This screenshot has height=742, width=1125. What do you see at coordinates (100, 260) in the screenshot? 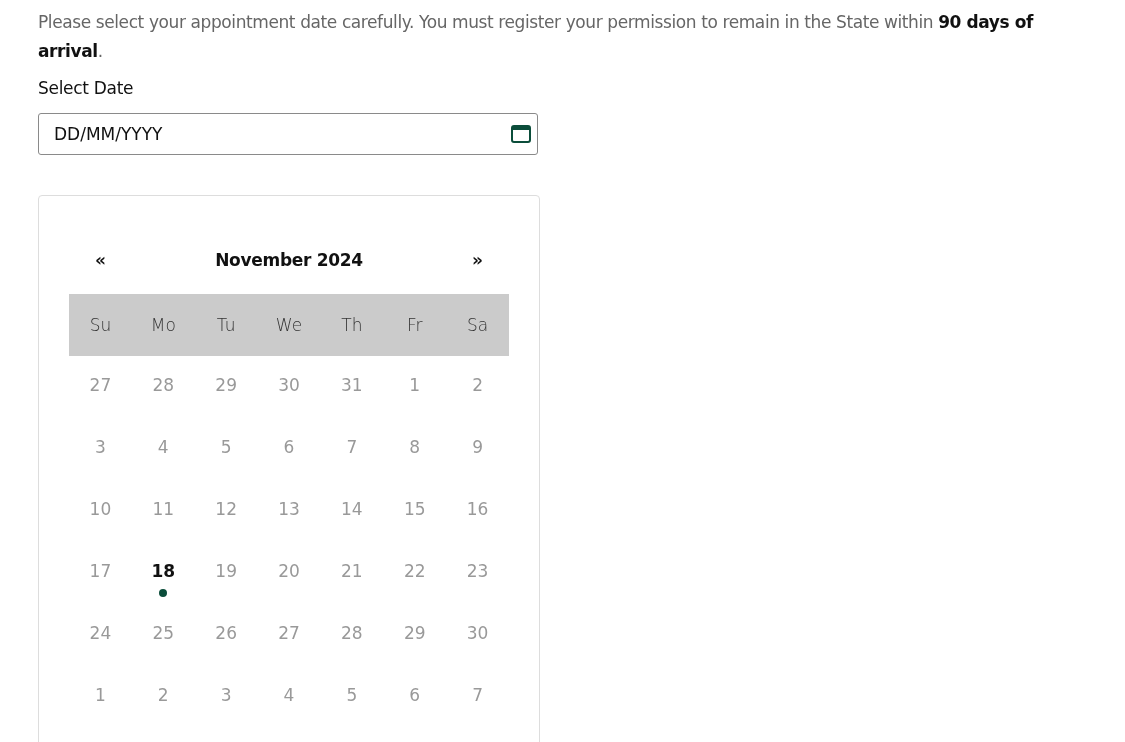
I see `previous-month-button: «` at bounding box center [100, 260].